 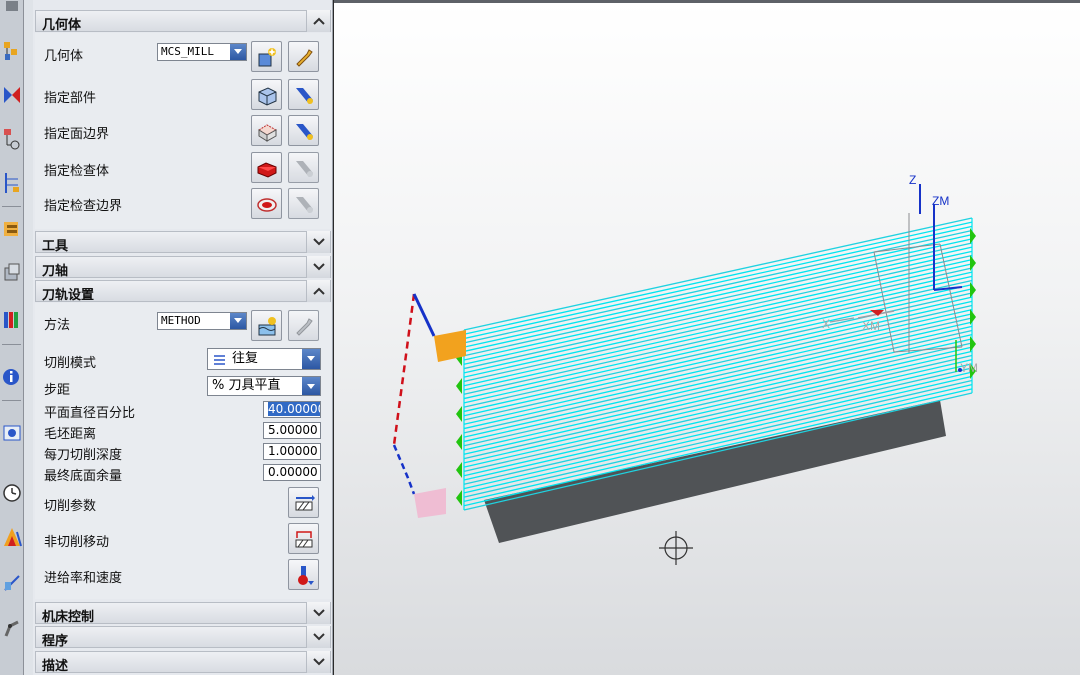 What do you see at coordinates (303, 538) in the screenshot?
I see `non-cutting-moves-button` at bounding box center [303, 538].